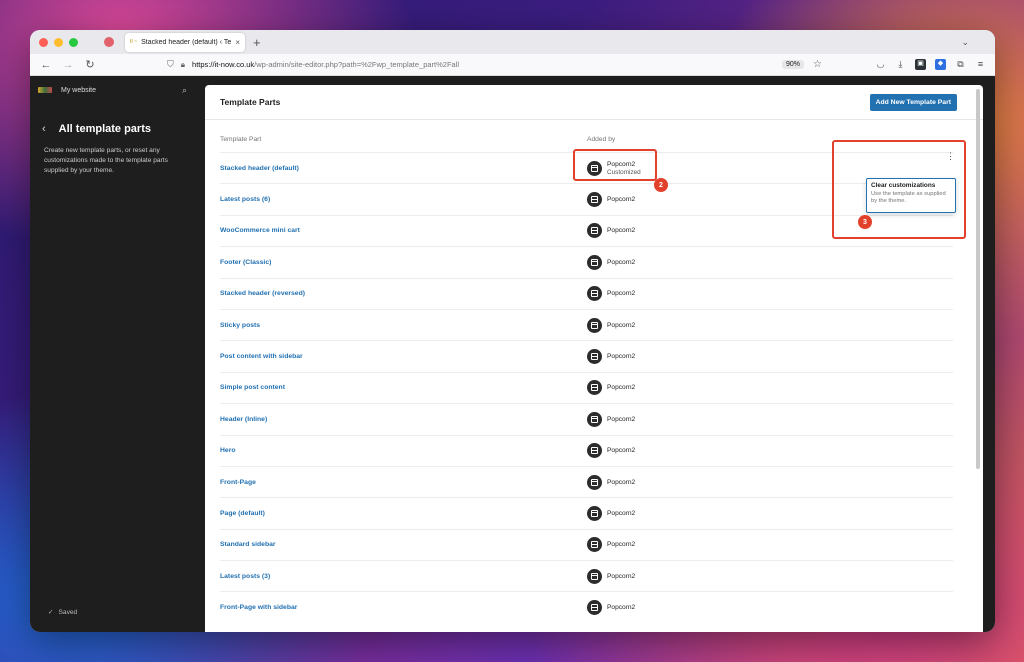  Describe the element at coordinates (403, 168) in the screenshot. I see `template-part-link: Stacked header (default)` at that location.